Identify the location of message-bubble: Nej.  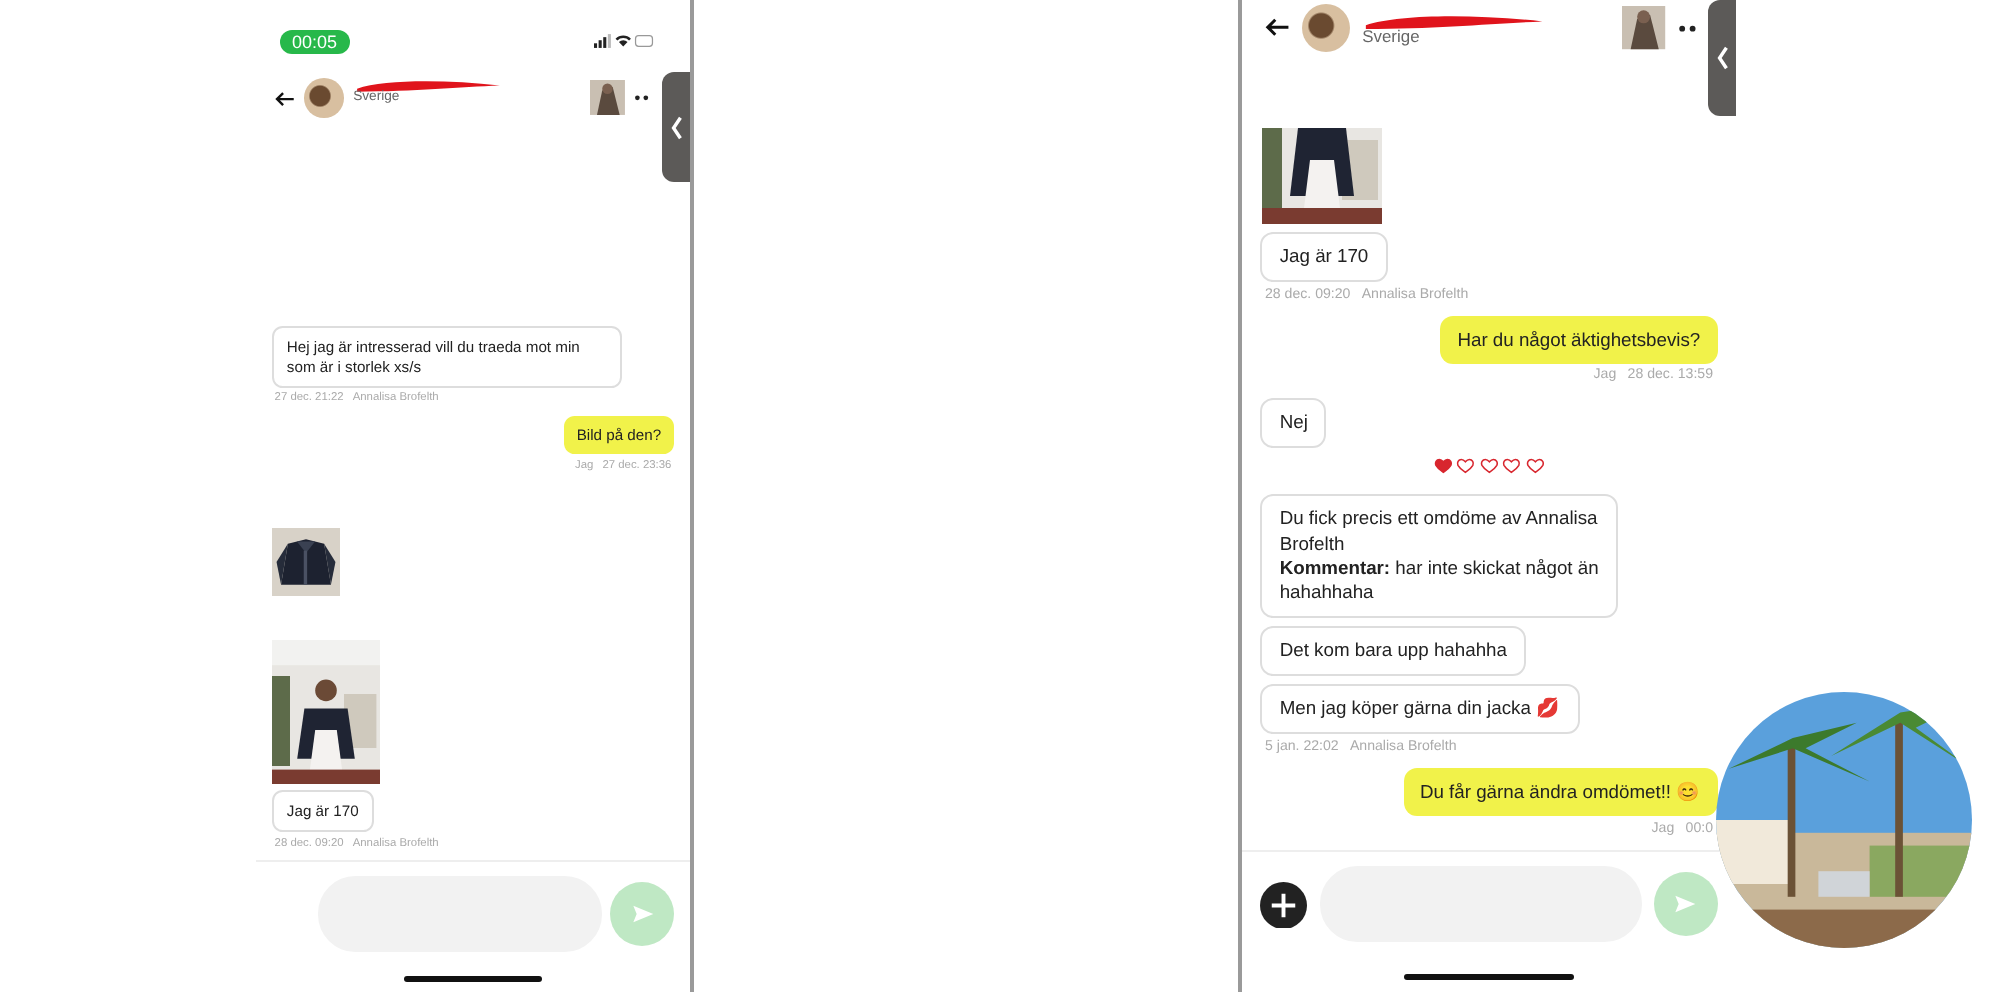
(1293, 423).